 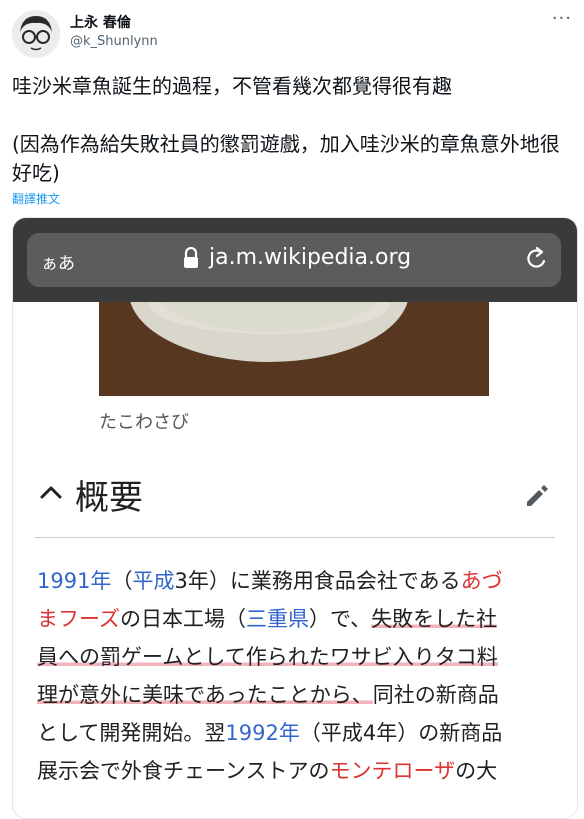 I want to click on highlighted-text: 失敗をした社, so click(x=434, y=619).